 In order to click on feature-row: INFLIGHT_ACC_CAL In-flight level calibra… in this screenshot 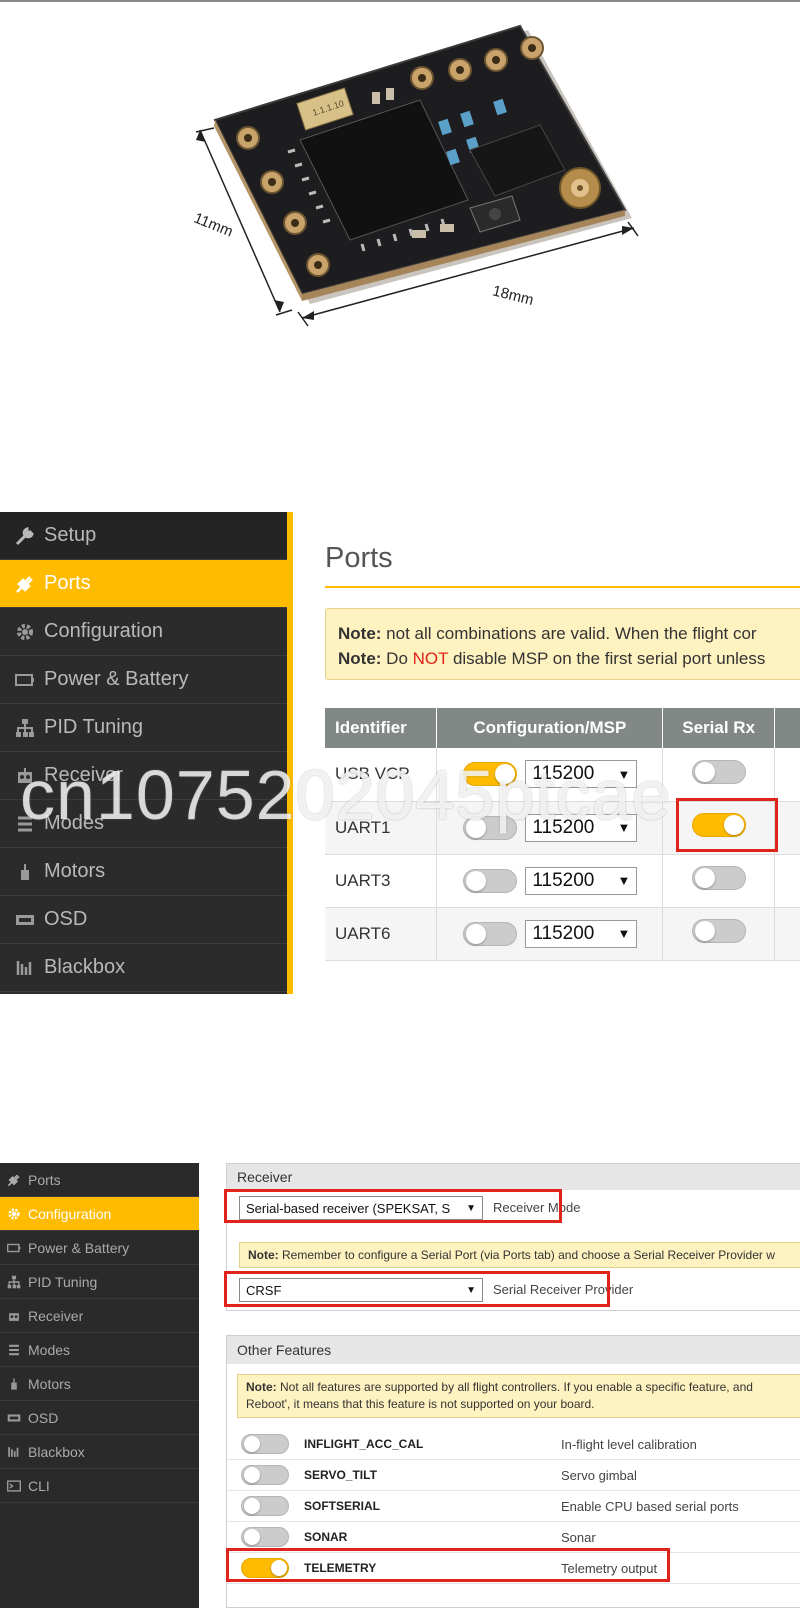, I will do `click(513, 1444)`.